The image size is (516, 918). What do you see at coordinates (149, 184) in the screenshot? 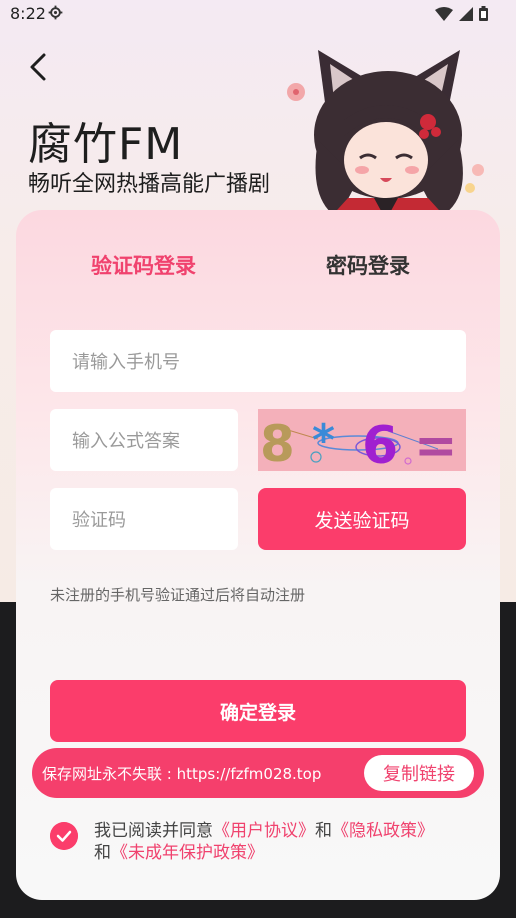
I see `app-subtitle: 畅听全网热播高能广播剧` at bounding box center [149, 184].